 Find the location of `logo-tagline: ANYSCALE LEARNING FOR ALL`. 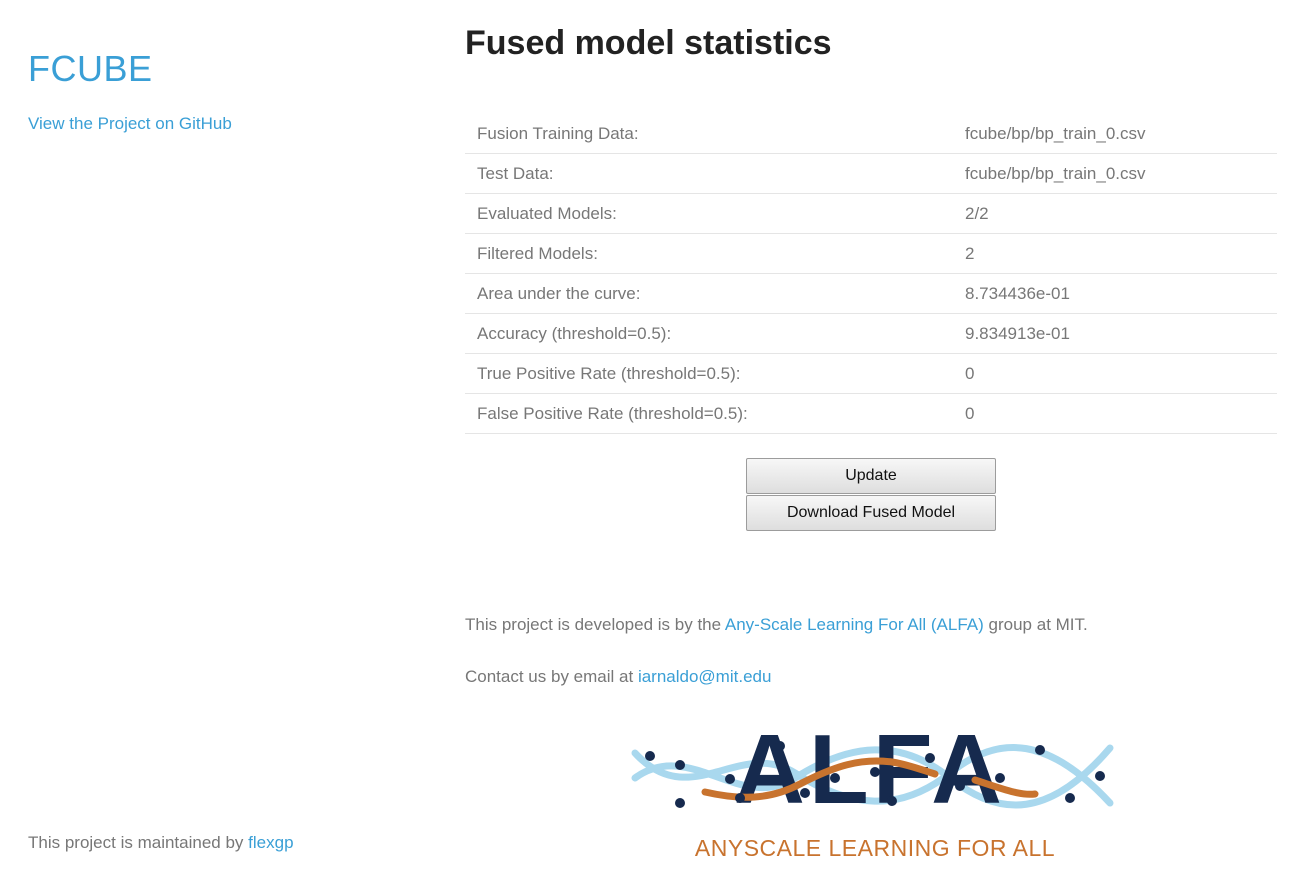

logo-tagline: ANYSCALE LEARNING FOR ALL is located at coordinates (875, 848).